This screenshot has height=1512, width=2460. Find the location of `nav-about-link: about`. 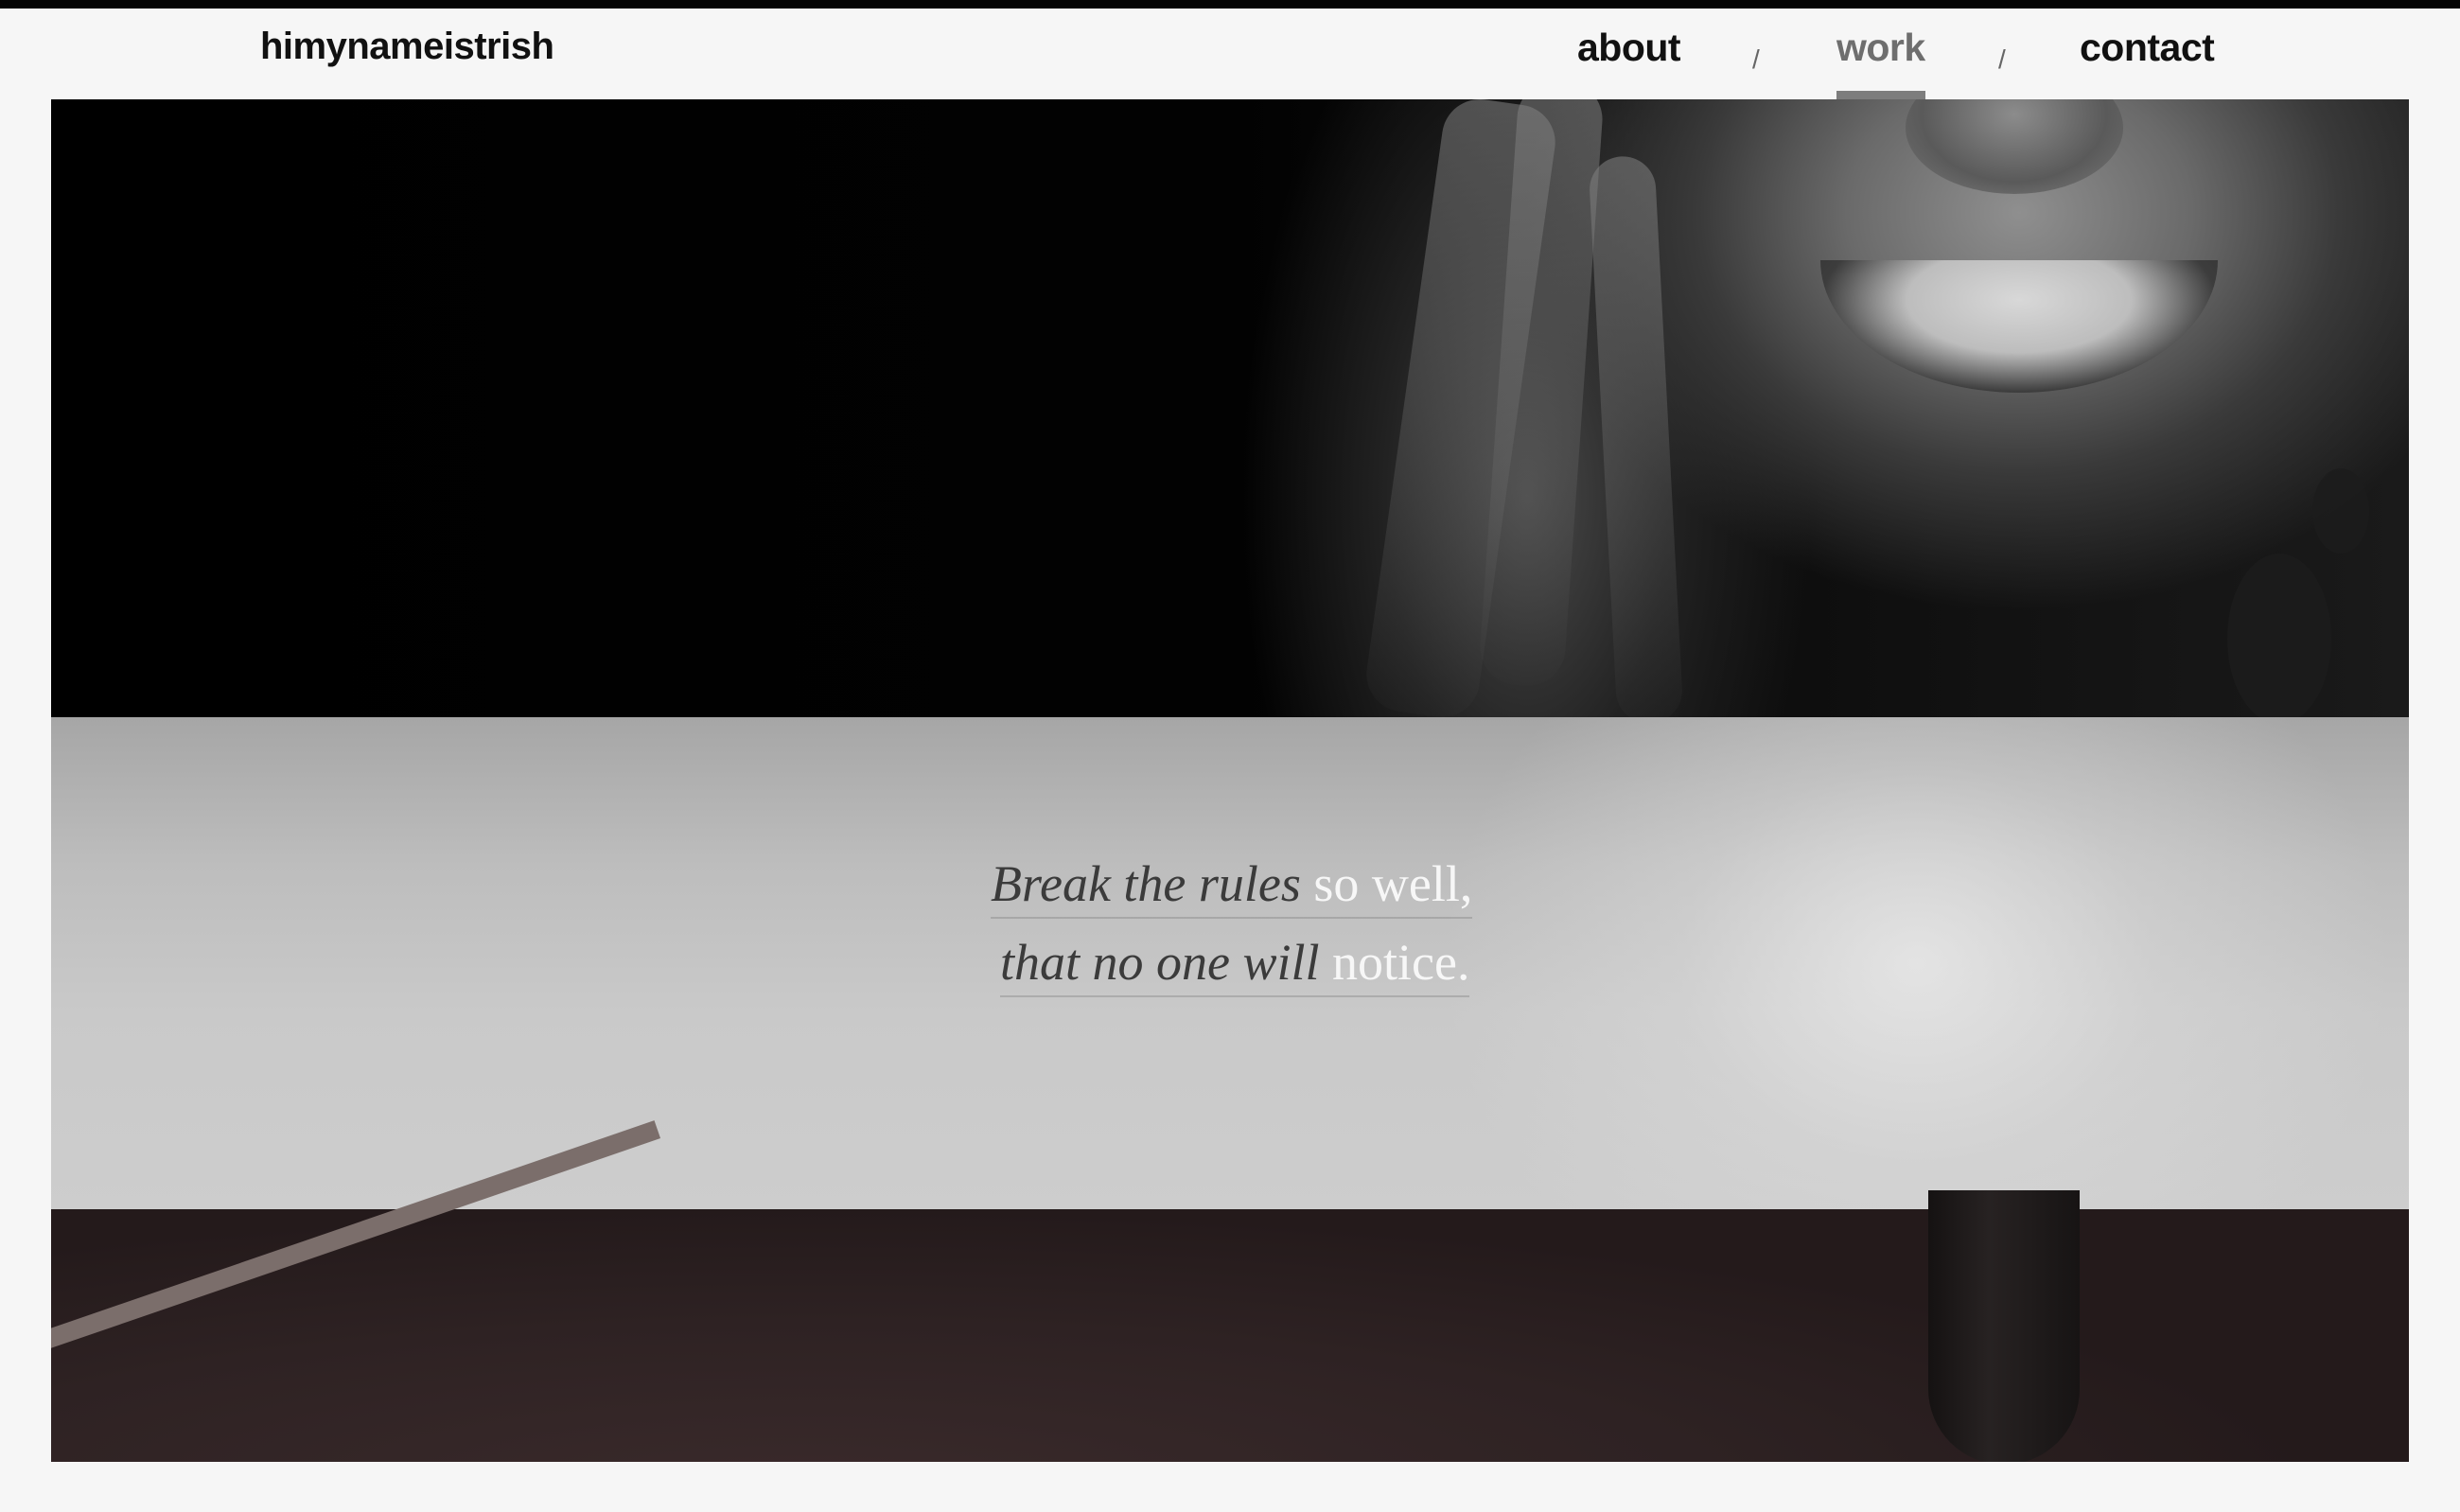

nav-about-link: about is located at coordinates (1629, 63).